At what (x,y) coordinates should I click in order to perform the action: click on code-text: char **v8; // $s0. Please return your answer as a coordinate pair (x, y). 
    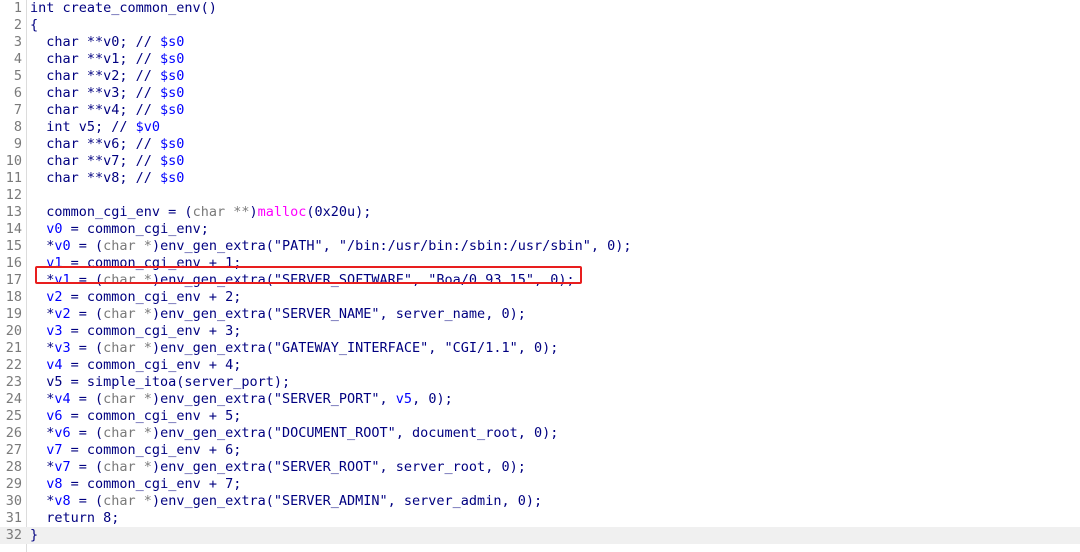
    Looking at the image, I should click on (107, 178).